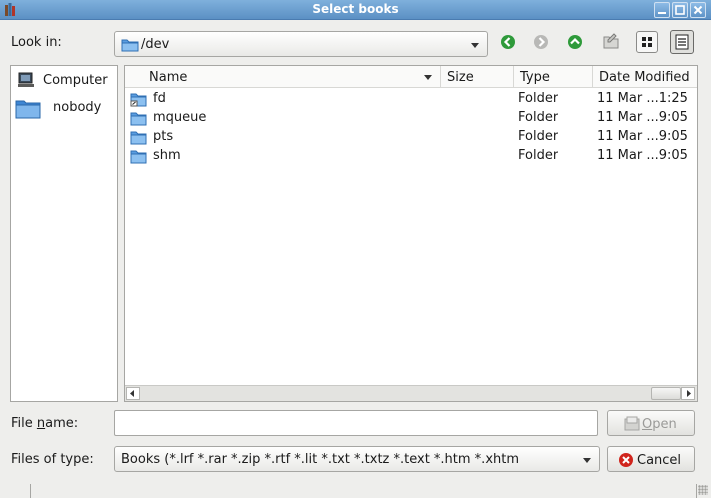 Image resolution: width=711 pixels, height=498 pixels. I want to click on status-strip, so click(355, 491).